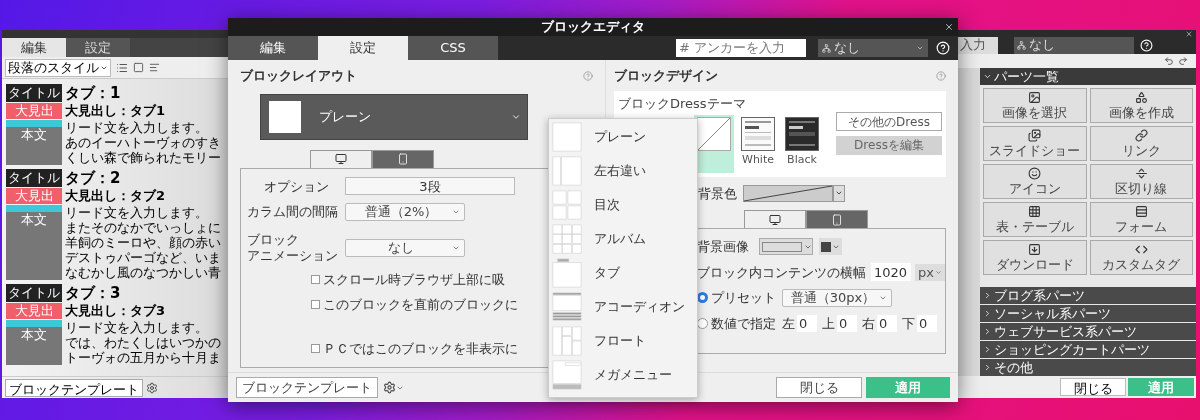 The height and width of the screenshot is (420, 1200). What do you see at coordinates (405, 247) in the screenshot?
I see `animation-dropdown: なし` at bounding box center [405, 247].